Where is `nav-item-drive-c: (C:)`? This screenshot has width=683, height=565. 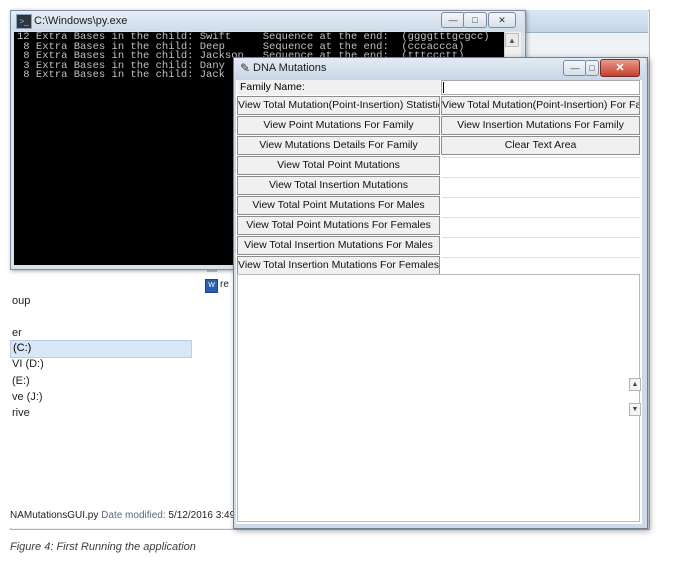 nav-item-drive-c: (C:) is located at coordinates (101, 349).